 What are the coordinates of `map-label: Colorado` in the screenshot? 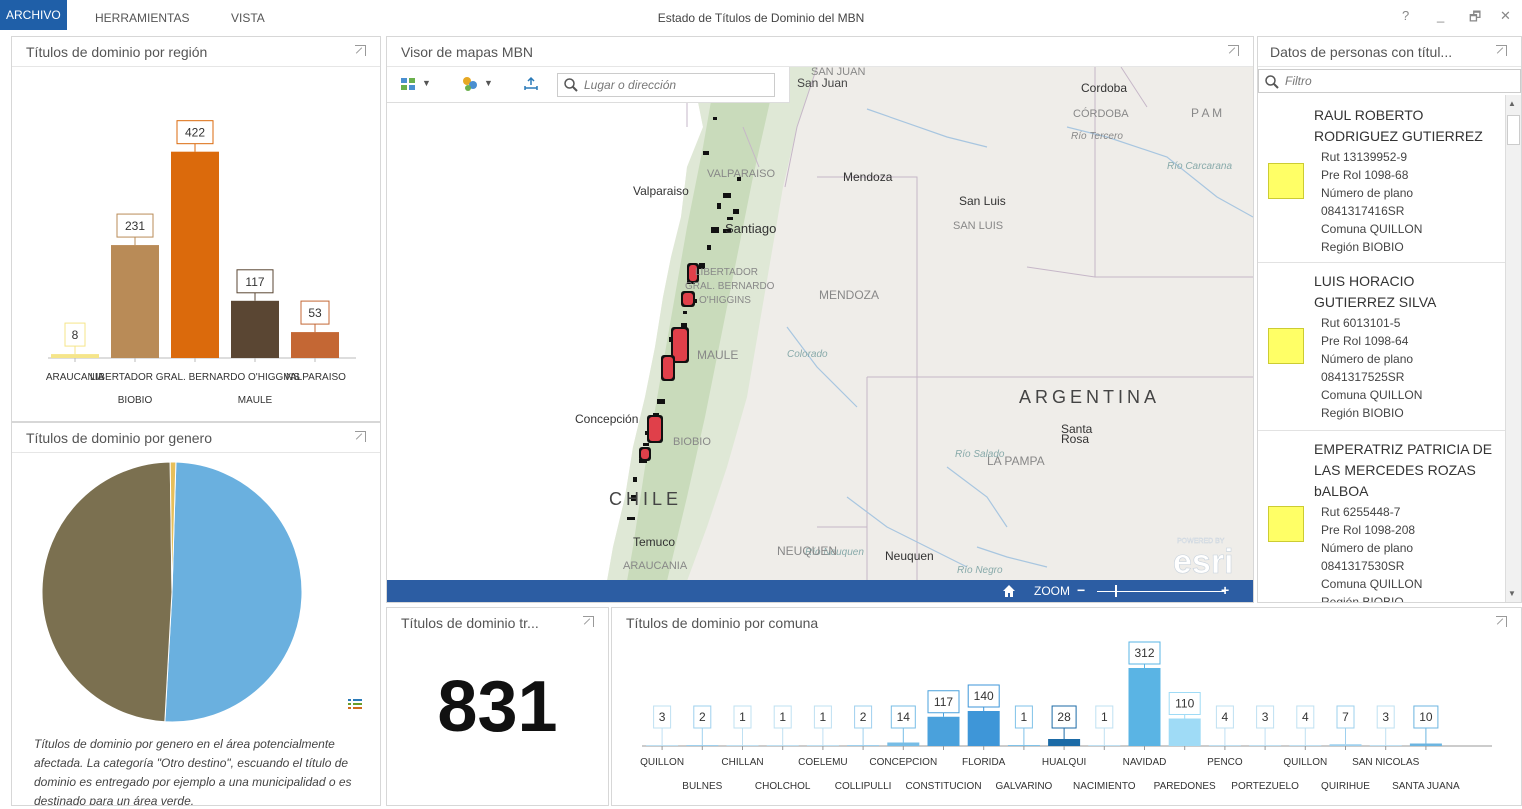 It's located at (807, 354).